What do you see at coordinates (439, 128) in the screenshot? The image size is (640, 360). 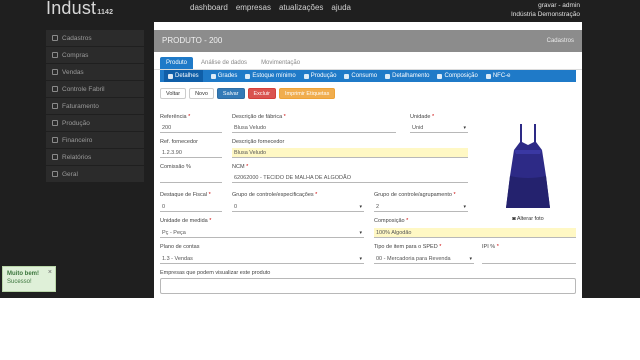 I see `unit-select: Unid ▾` at bounding box center [439, 128].